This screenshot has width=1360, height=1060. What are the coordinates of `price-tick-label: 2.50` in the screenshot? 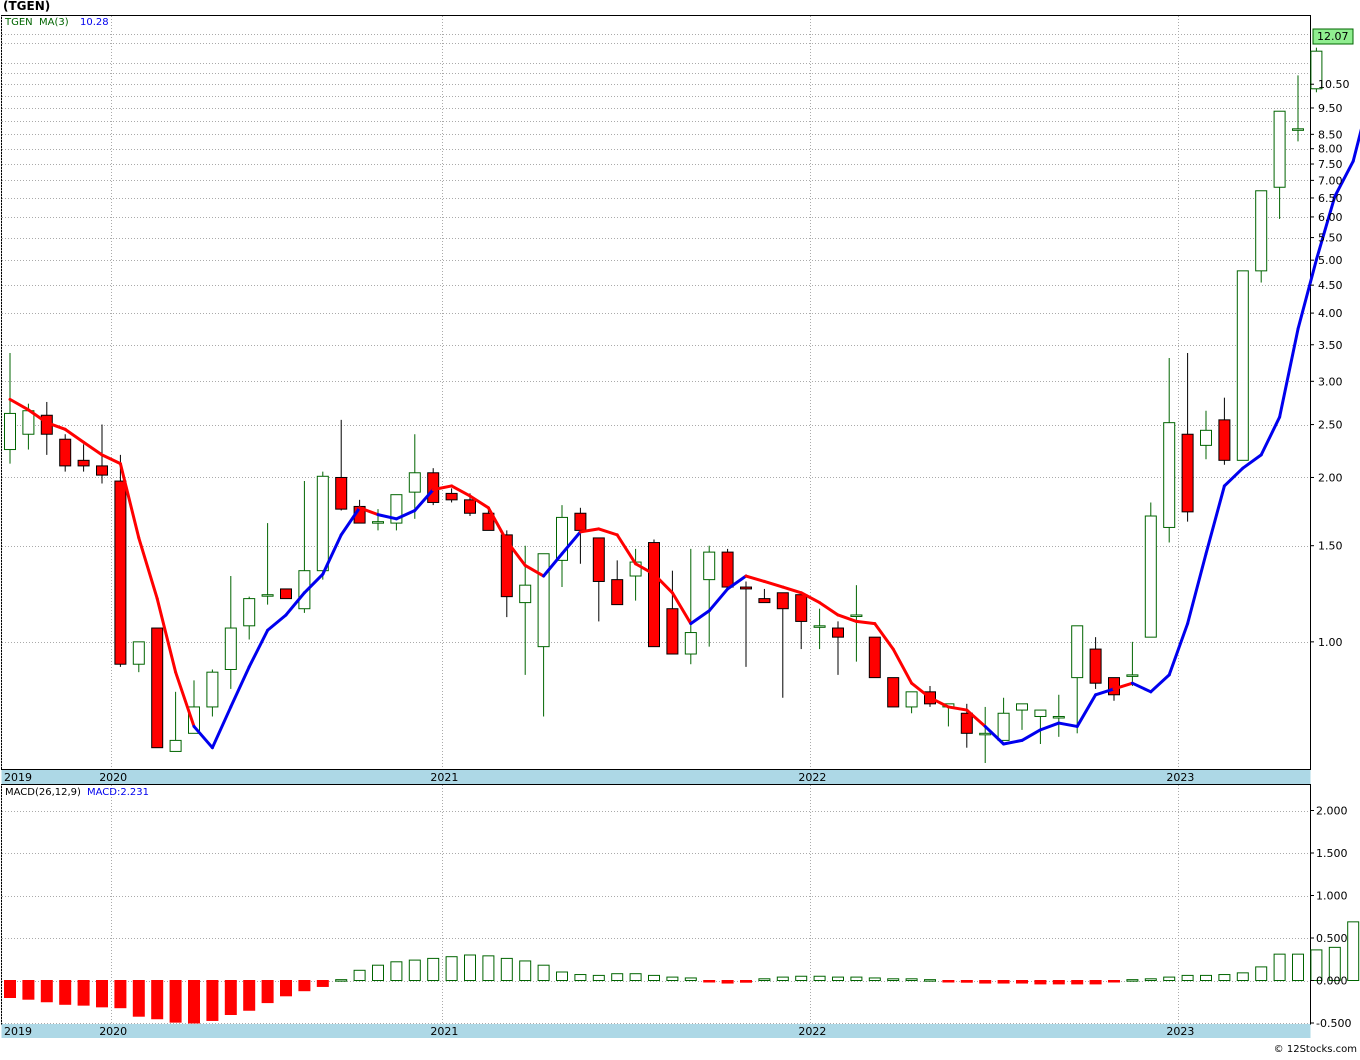 It's located at (1330, 425).